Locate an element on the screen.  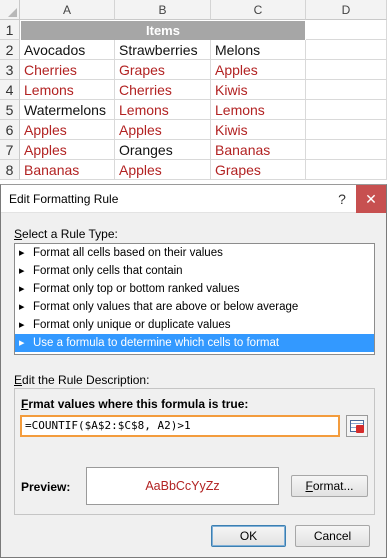
cell-b7: Oranges is located at coordinates (163, 150).